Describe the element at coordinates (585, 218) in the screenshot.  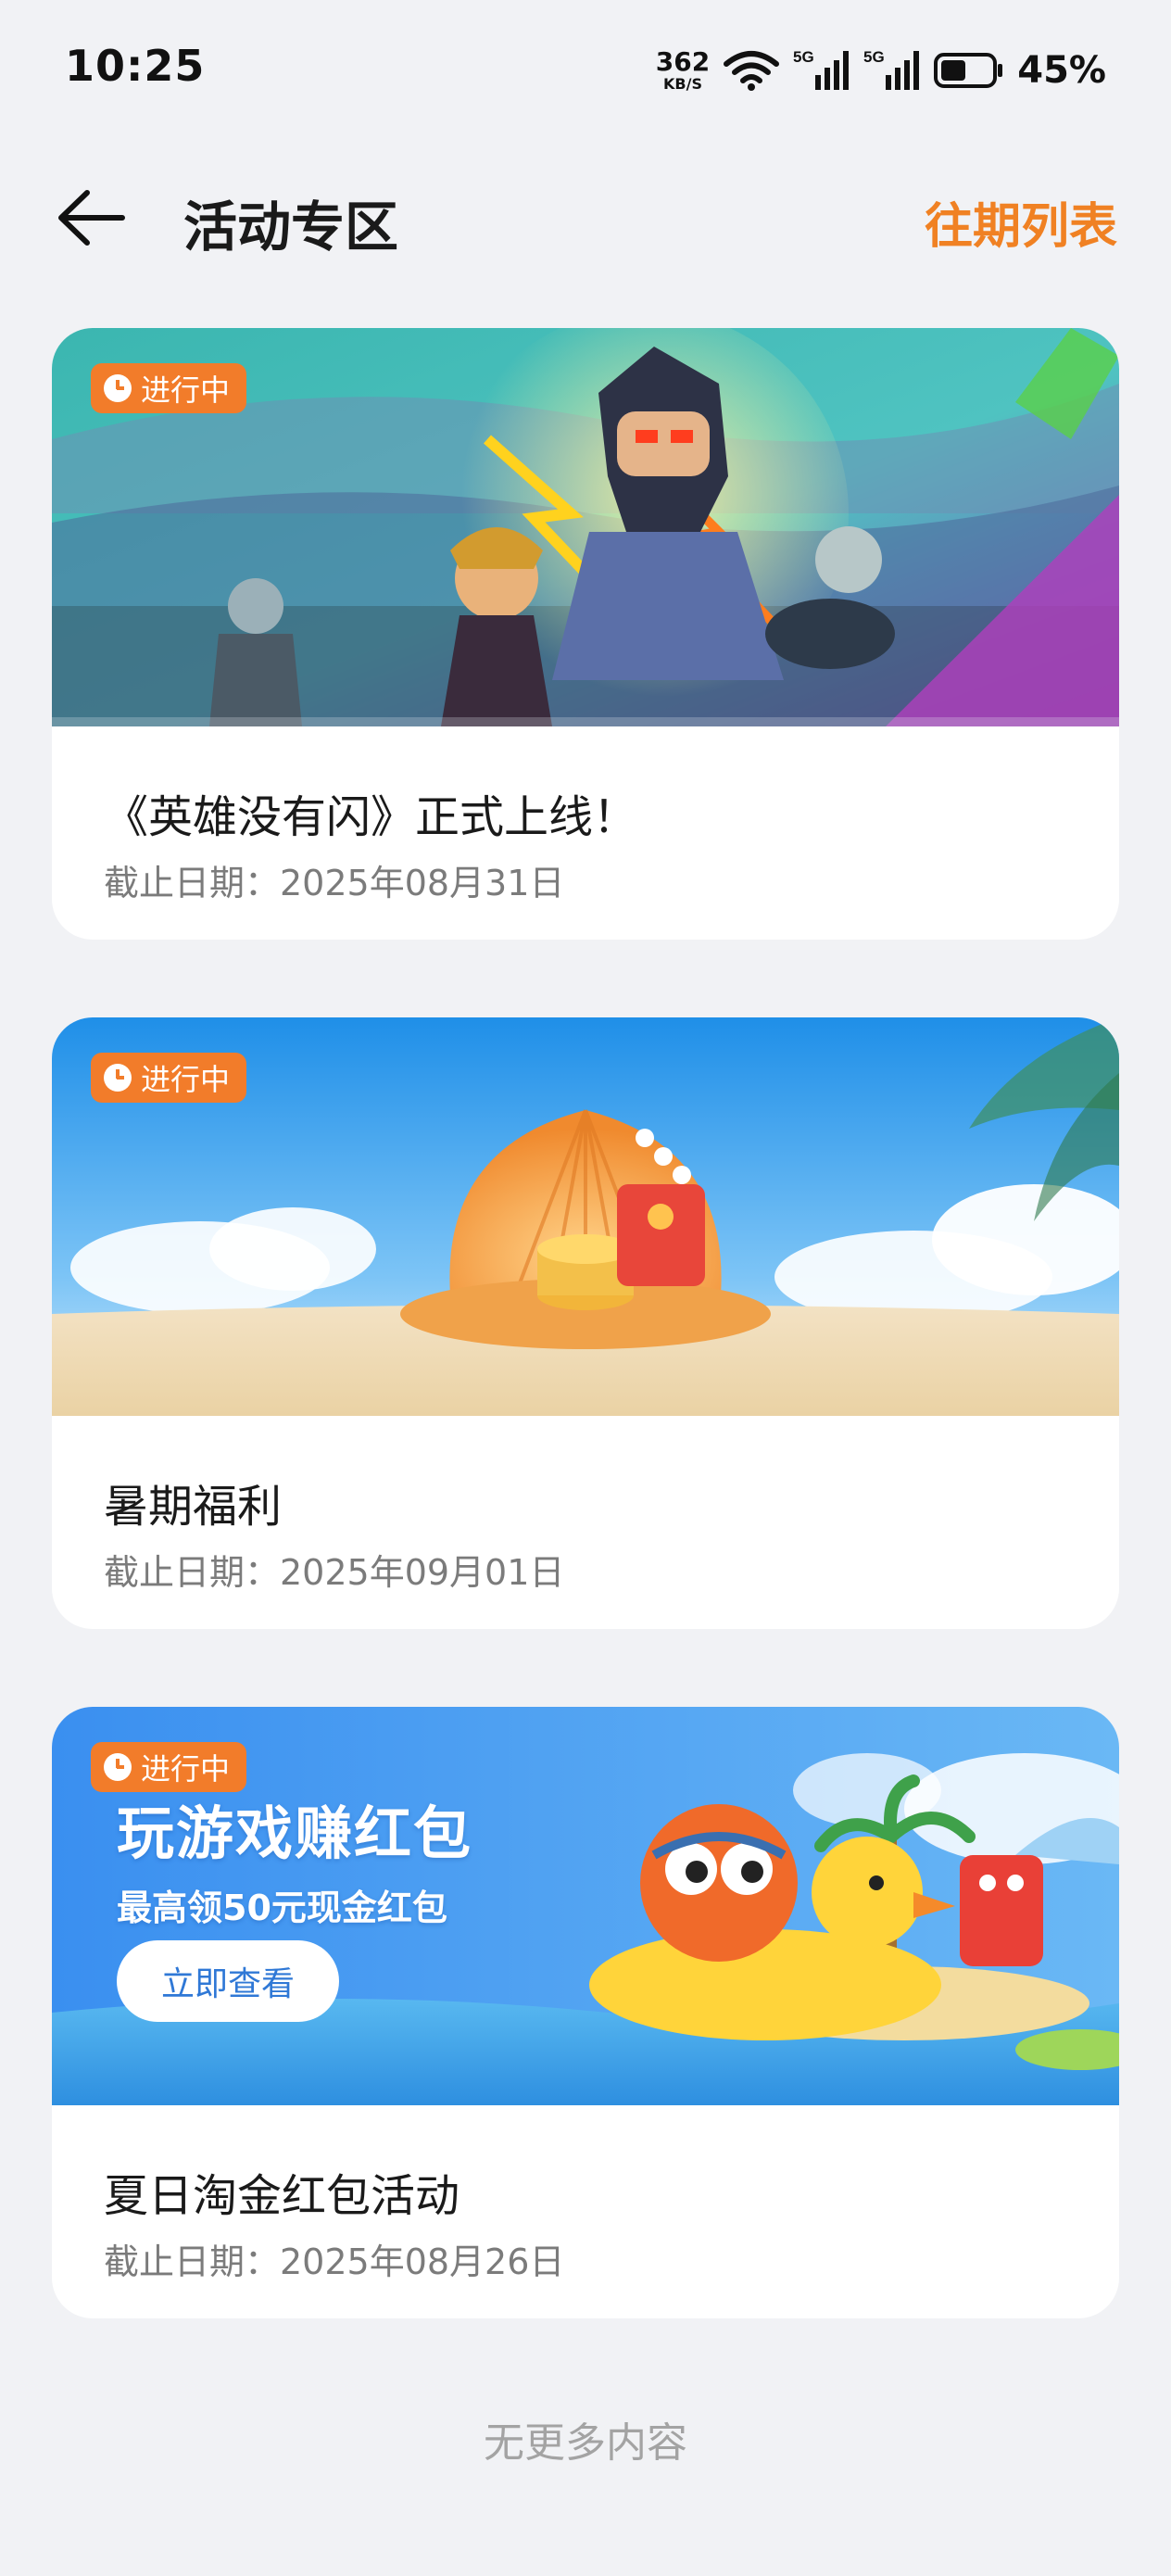
I see `page-header: 活动专区 往期列表` at that location.